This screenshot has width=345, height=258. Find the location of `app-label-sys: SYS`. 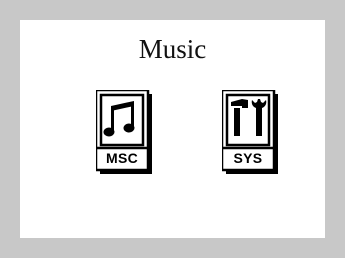

app-label-sys: SYS is located at coordinates (248, 158).